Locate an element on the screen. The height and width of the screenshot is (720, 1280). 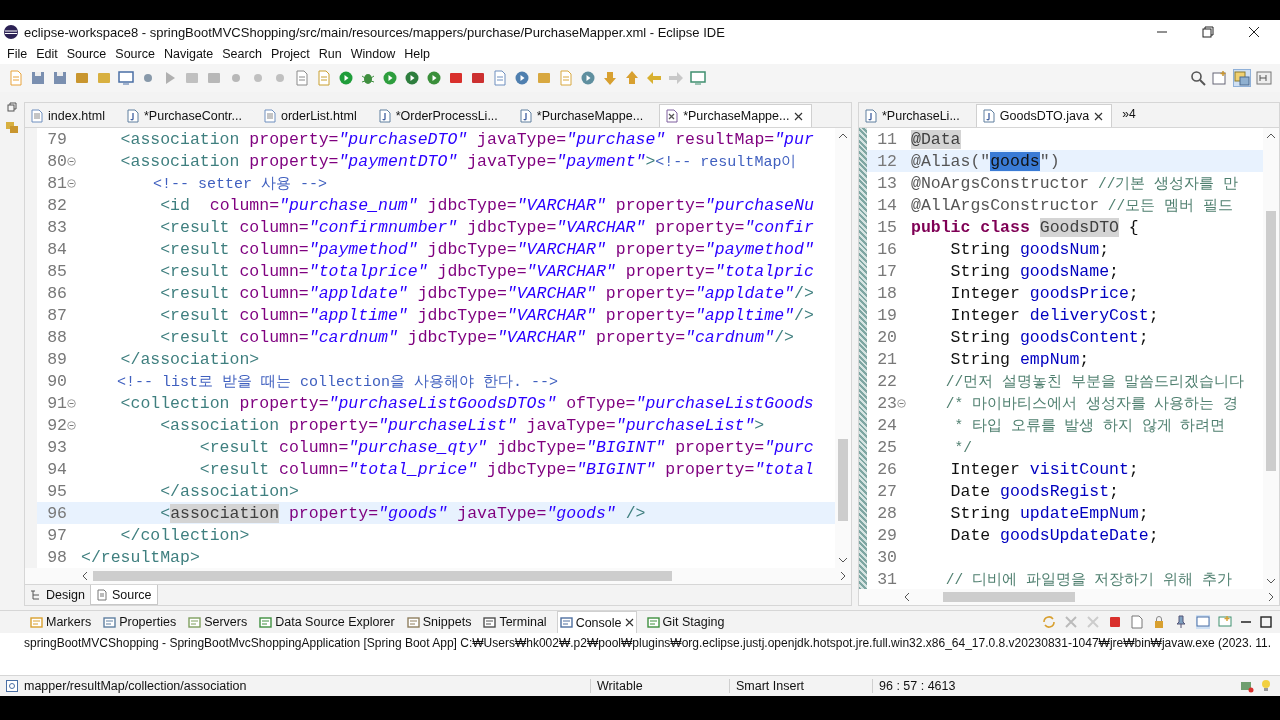
editor-tab: GoodsDTO.java is located at coordinates (1044, 115).